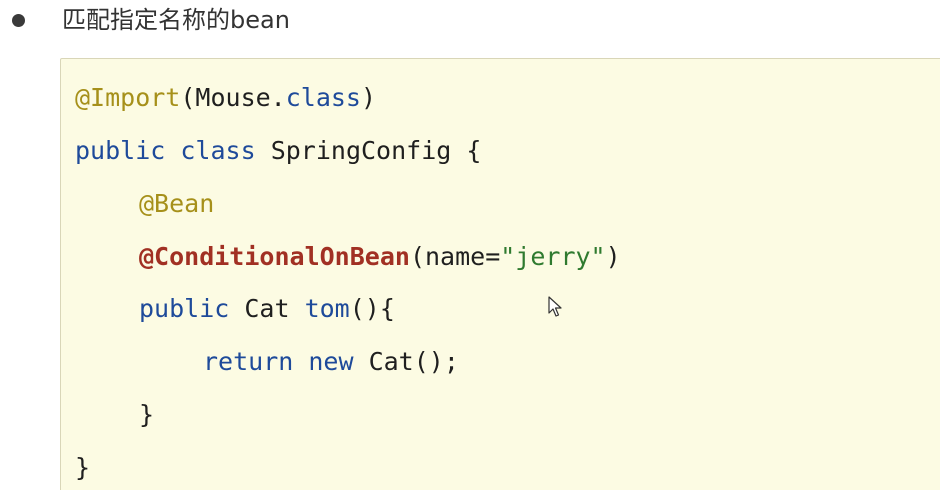  What do you see at coordinates (406, 361) in the screenshot?
I see `constructor-call: Cat();` at bounding box center [406, 361].